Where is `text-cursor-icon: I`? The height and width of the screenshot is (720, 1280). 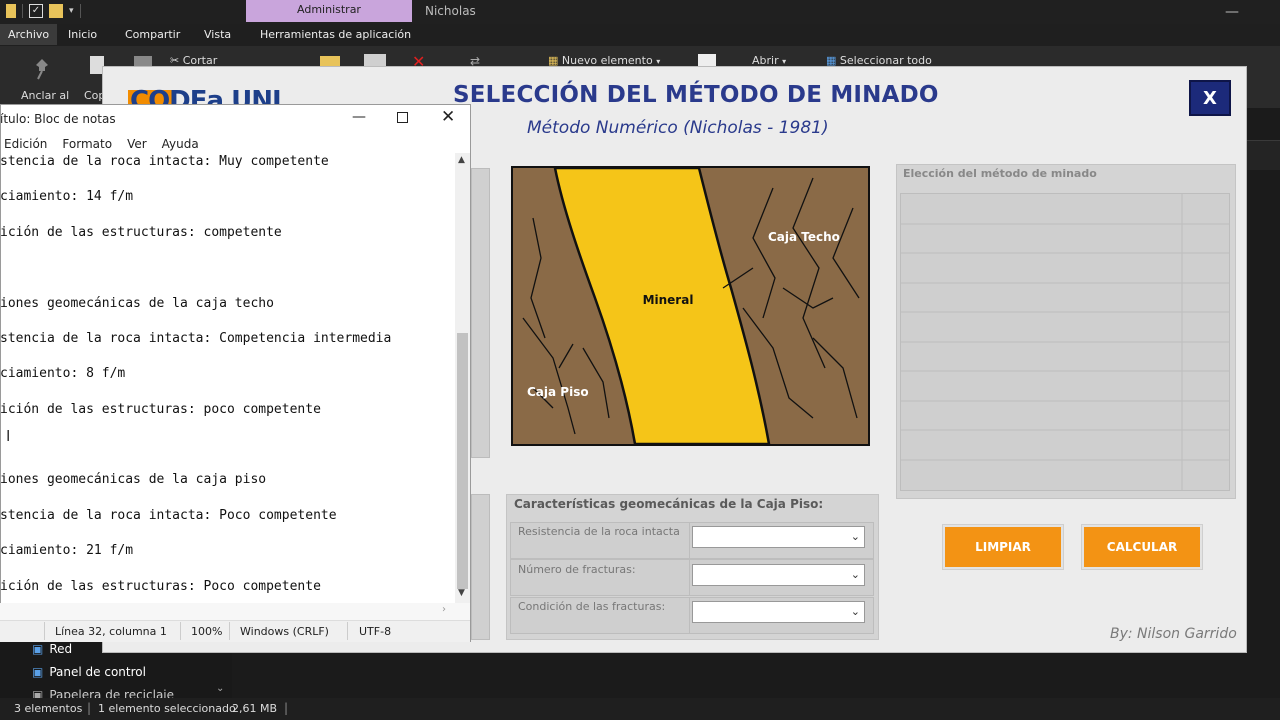
text-cursor-icon: I is located at coordinates (8, 436).